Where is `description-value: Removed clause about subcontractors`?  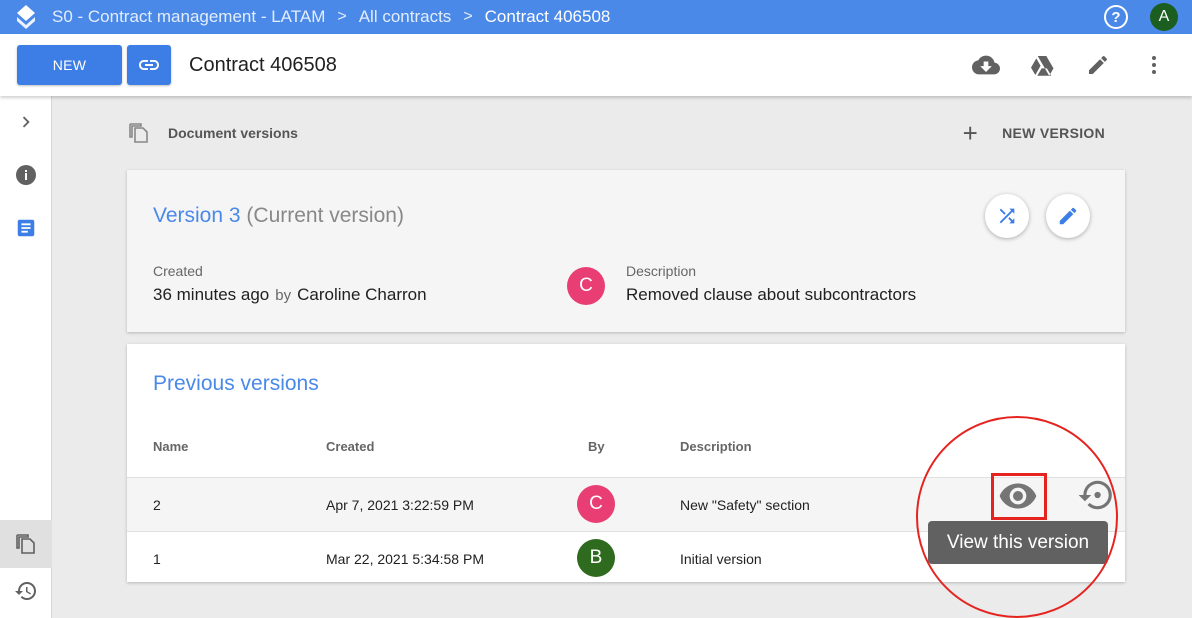 description-value: Removed clause about subcontractors is located at coordinates (771, 294).